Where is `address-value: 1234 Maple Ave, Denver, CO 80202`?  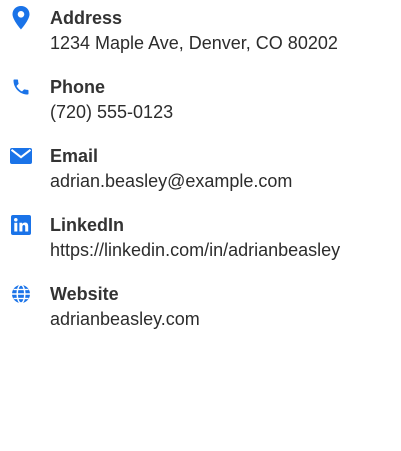
address-value: 1234 Maple Ave, Denver, CO 80202 is located at coordinates (194, 43).